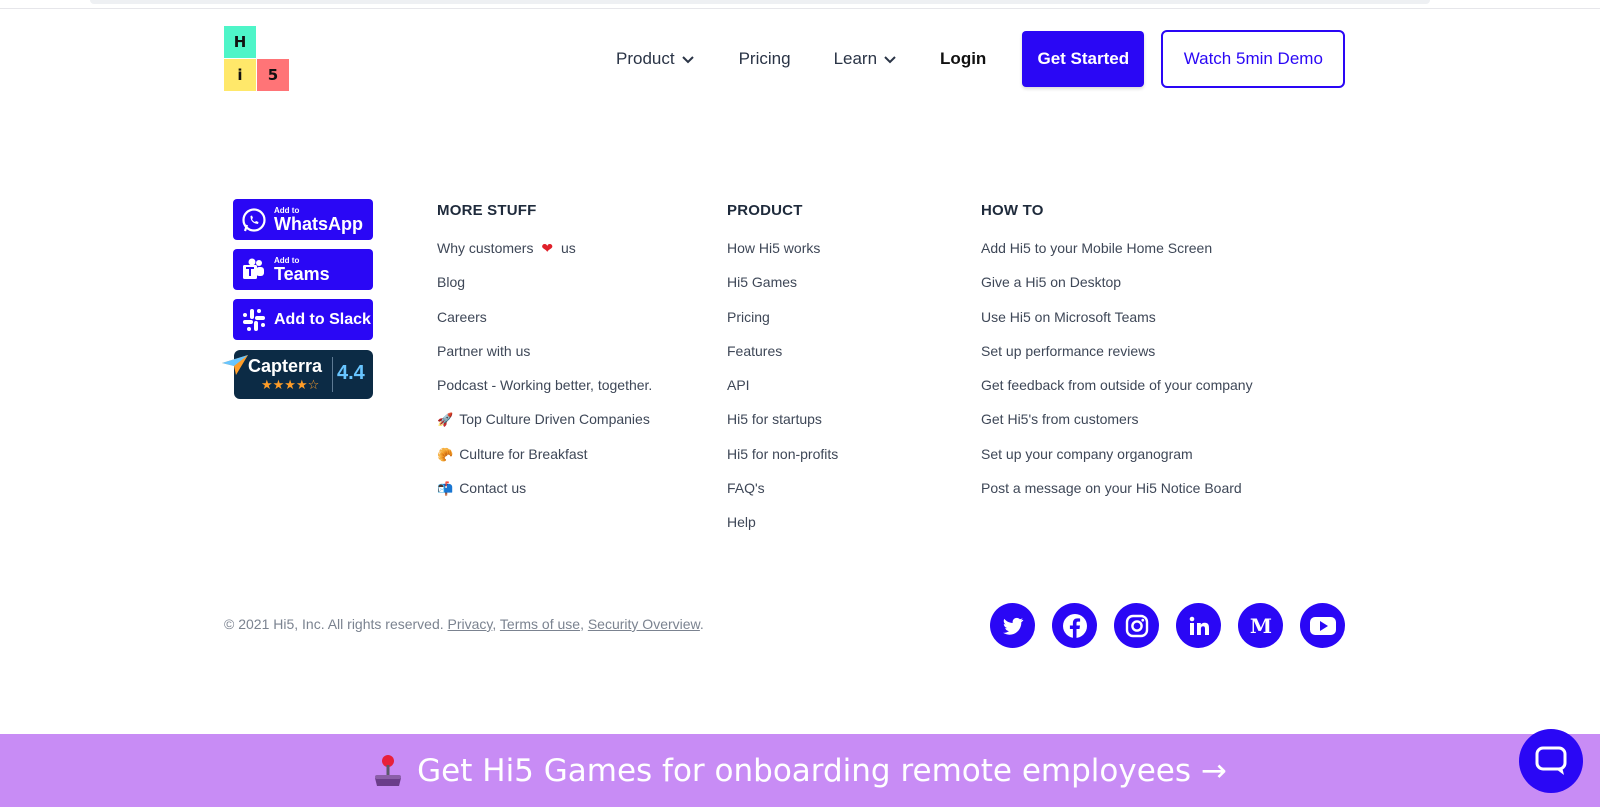 The width and height of the screenshot is (1600, 807). I want to click on capterra-arrow-icon, so click(235, 365).